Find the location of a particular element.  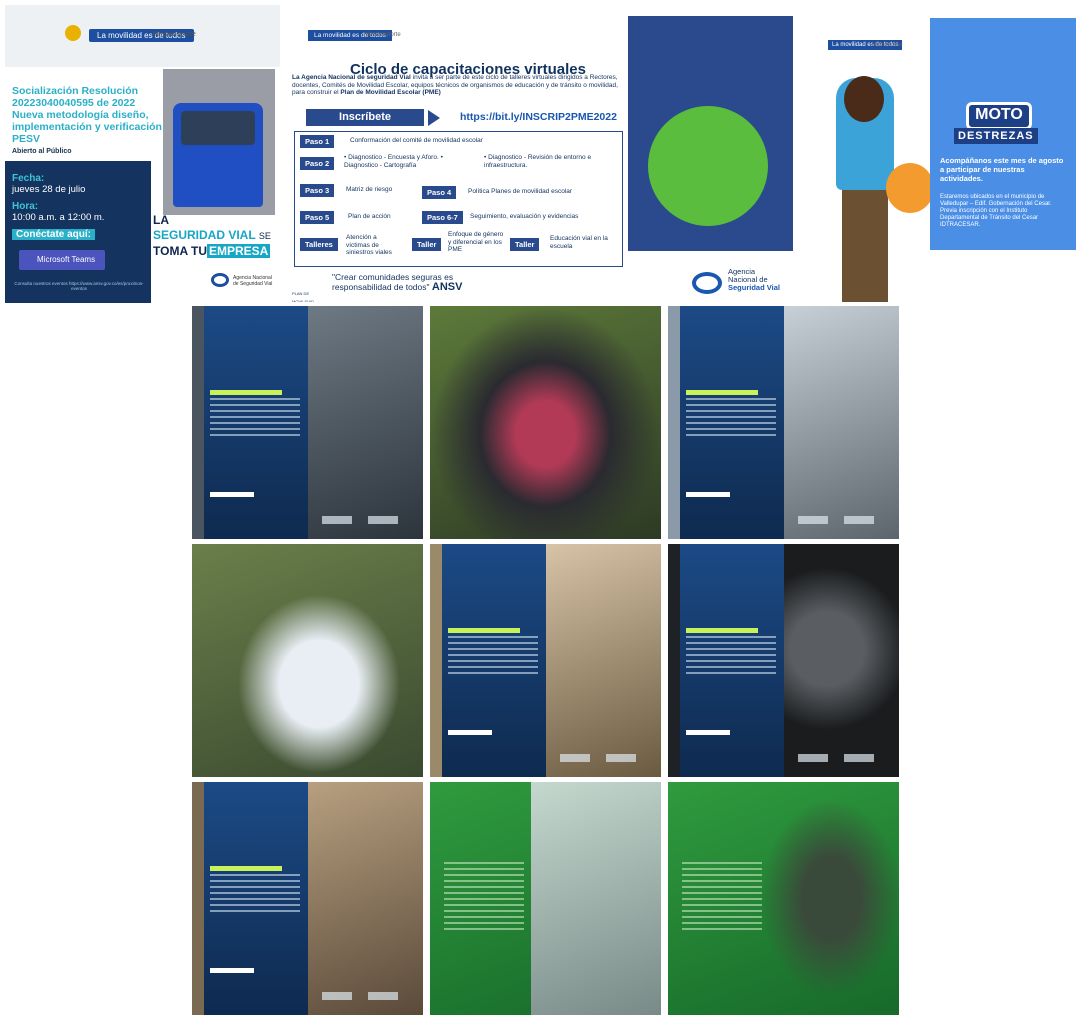

step-label: Paso 4 is located at coordinates (439, 192).